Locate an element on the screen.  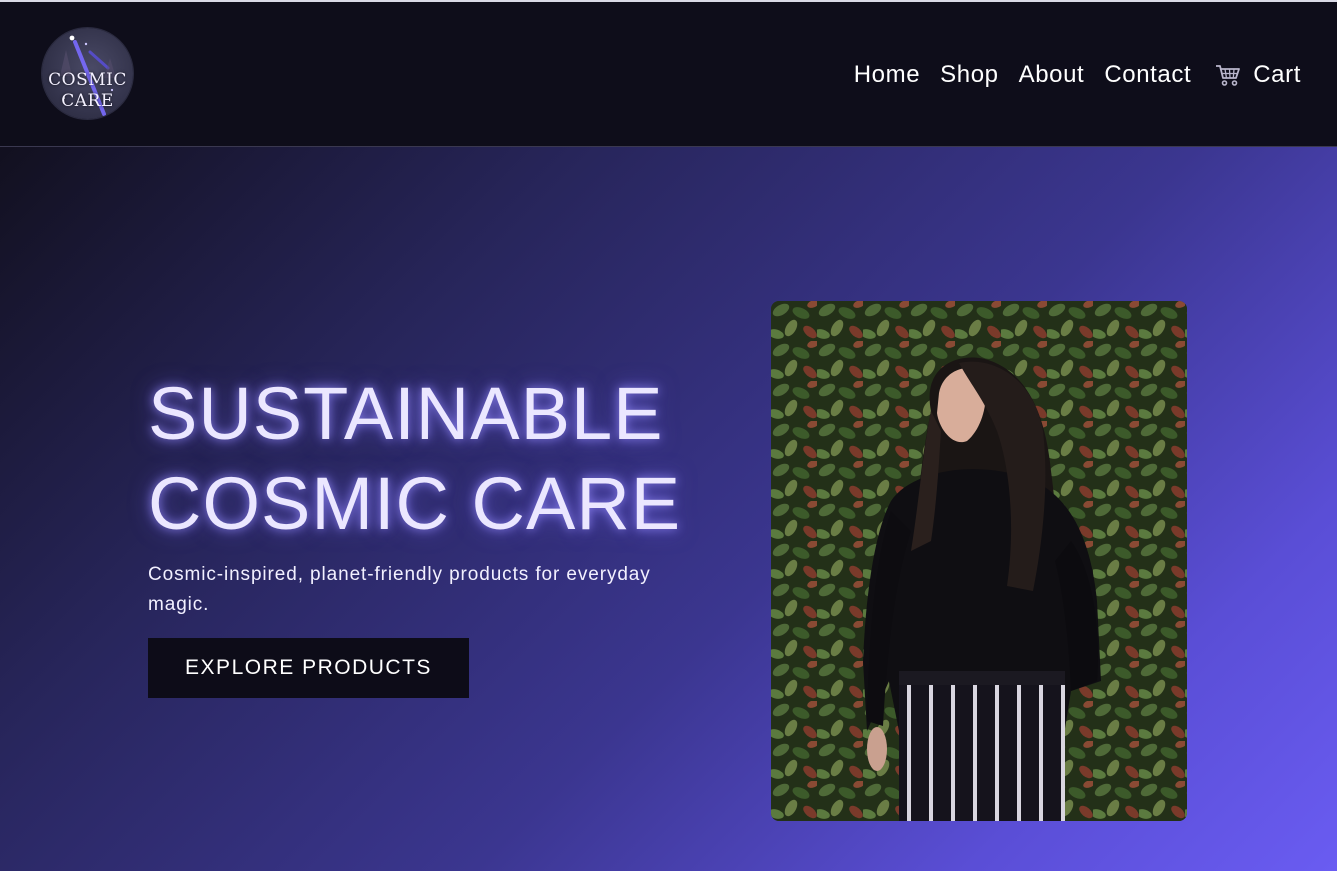
logo-line-1: COSMIC is located at coordinates (87, 80).